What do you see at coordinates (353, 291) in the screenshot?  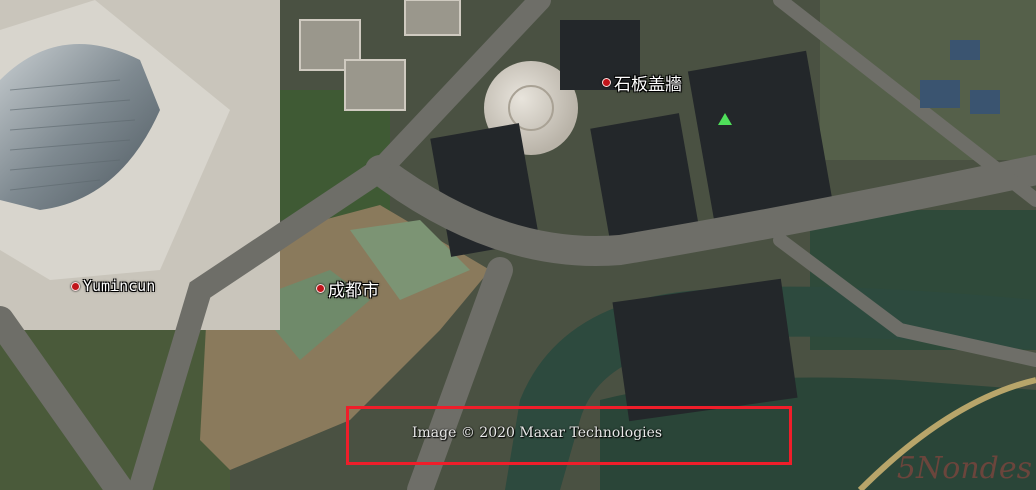 I see `place-label: 成都市` at bounding box center [353, 291].